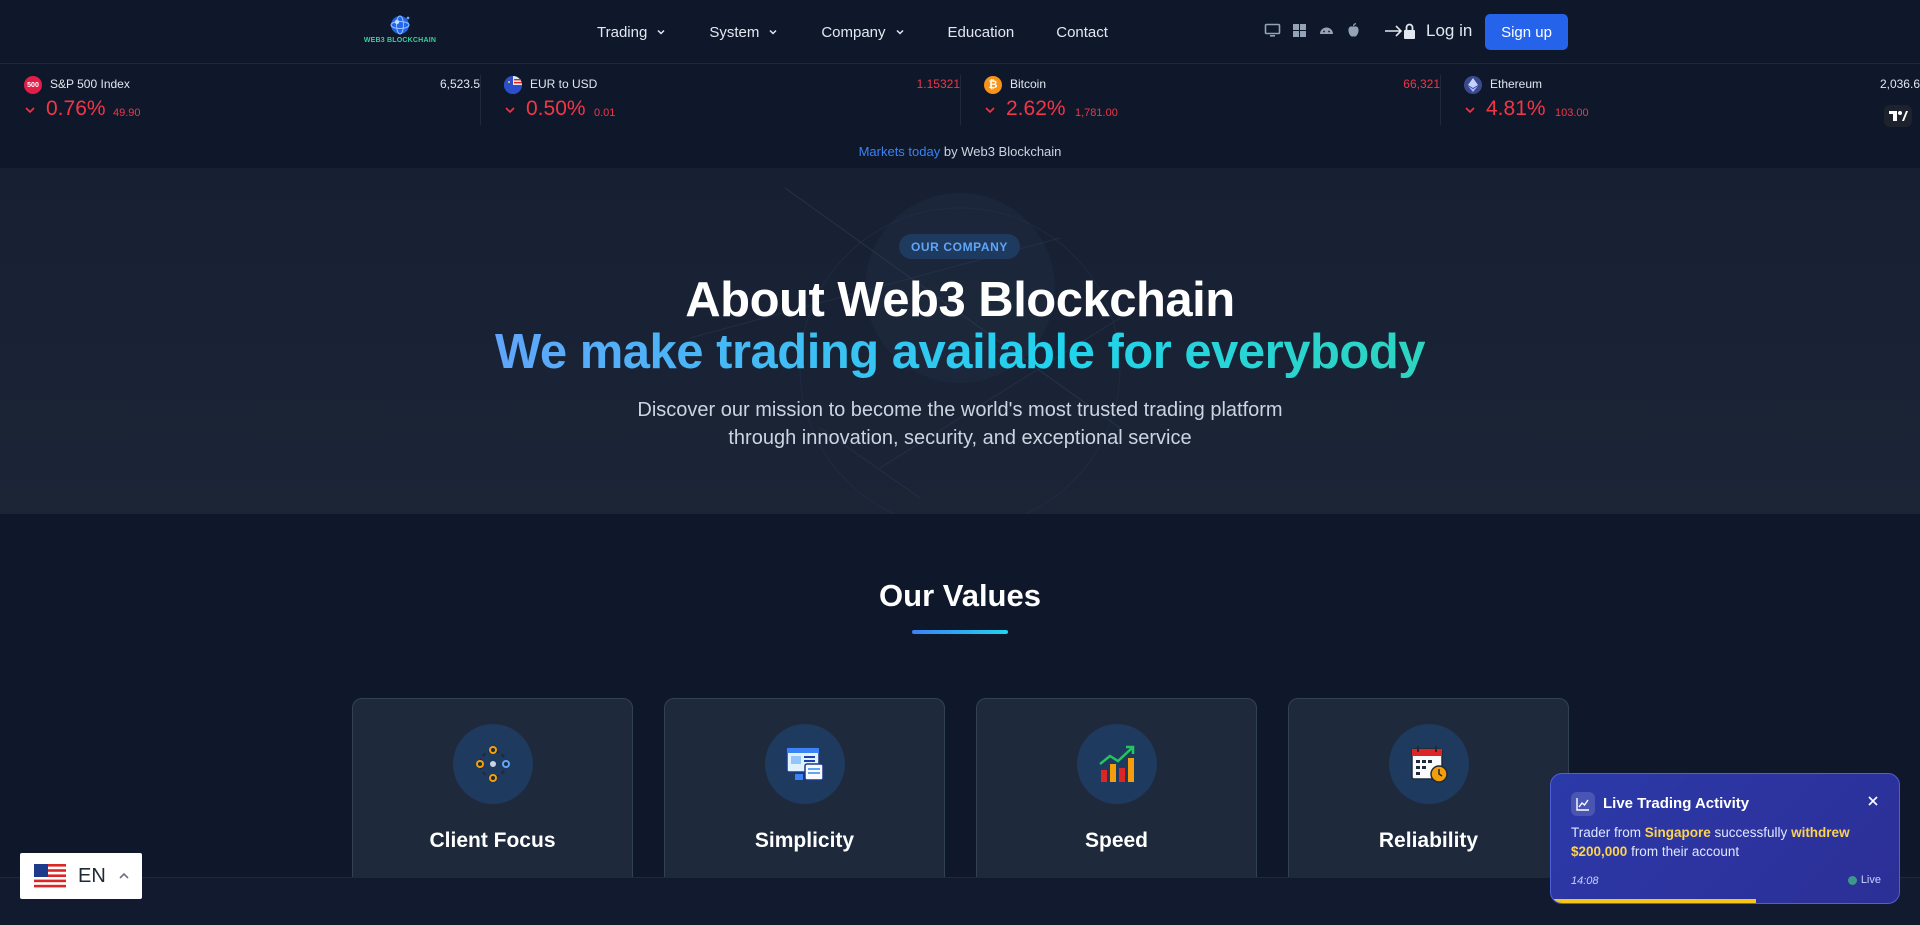 This screenshot has height=925, width=1920. What do you see at coordinates (1036, 108) in the screenshot?
I see `ticker-change-pct: 2.62%` at bounding box center [1036, 108].